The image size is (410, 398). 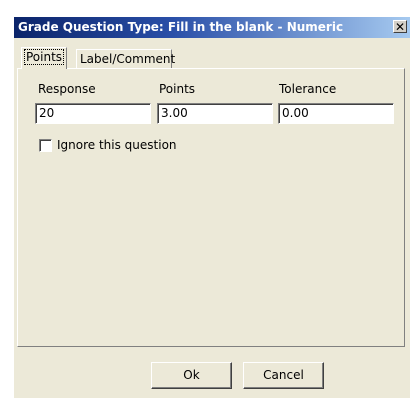 I want to click on tolerance-input: 0.00, so click(x=336, y=113).